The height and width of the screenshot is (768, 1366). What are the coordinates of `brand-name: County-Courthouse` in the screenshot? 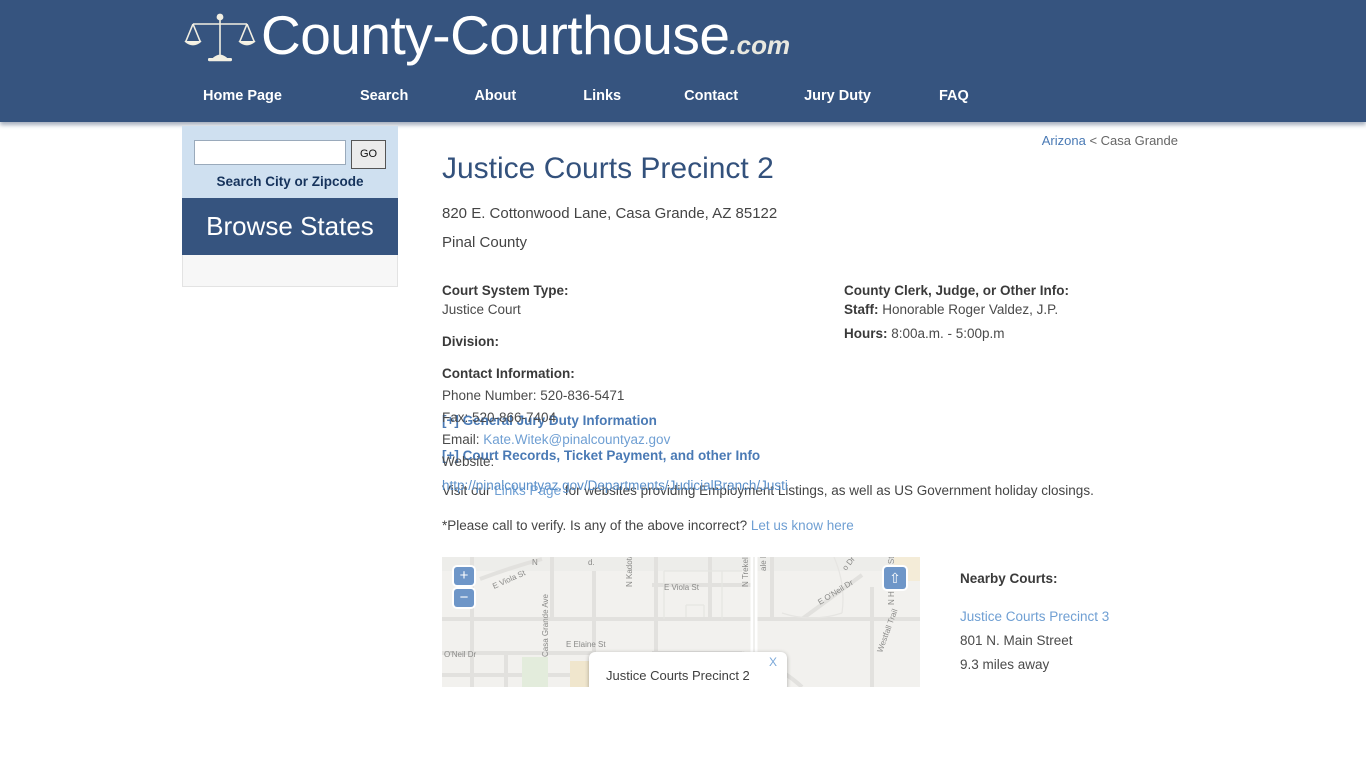 It's located at (495, 35).